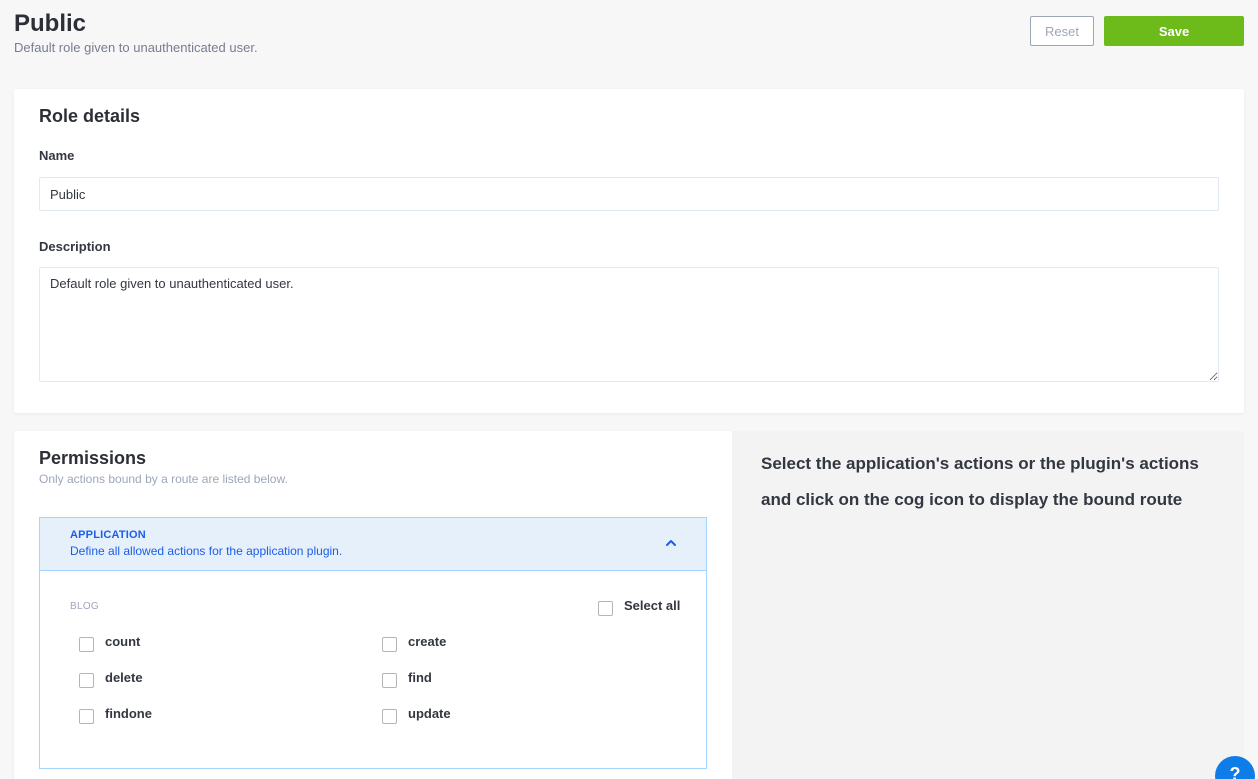 The height and width of the screenshot is (779, 1258). Describe the element at coordinates (84, 606) in the screenshot. I see `controller-label: BLOG` at that location.